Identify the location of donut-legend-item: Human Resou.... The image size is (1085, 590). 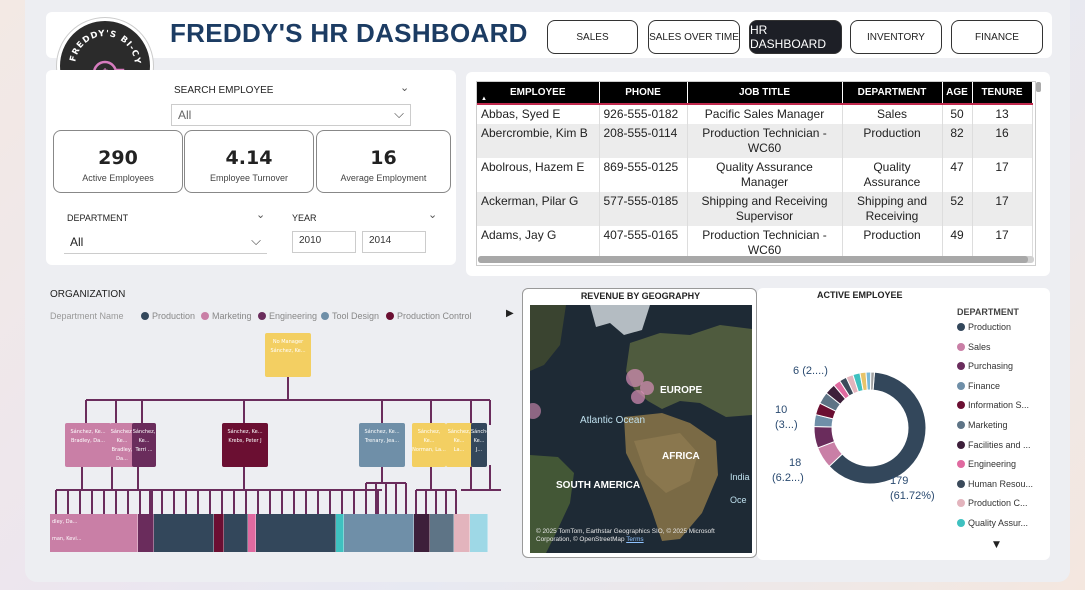
(995, 484).